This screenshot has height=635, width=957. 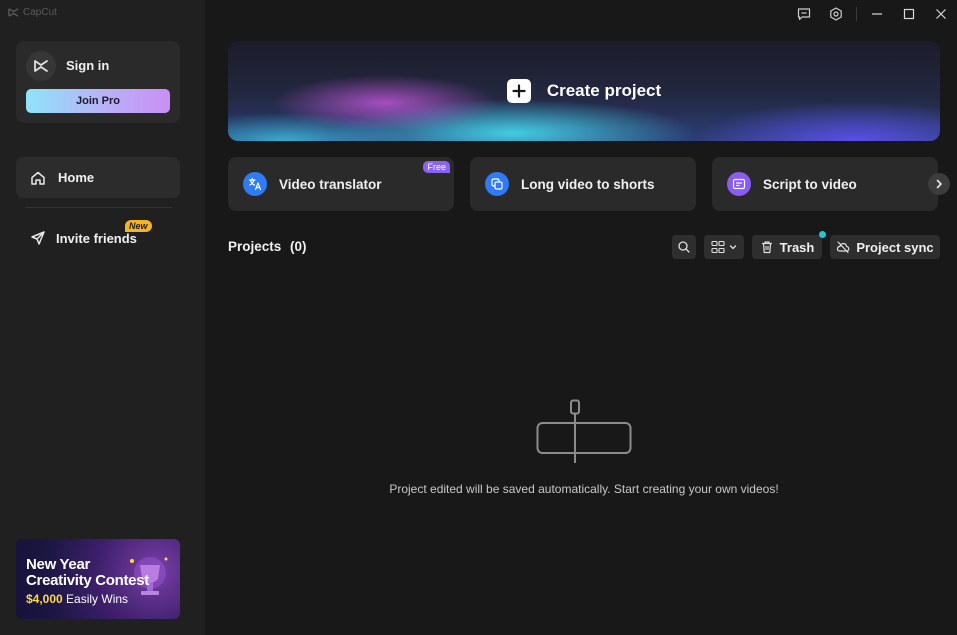 I want to click on translate-icon-badge, so click(x=255, y=184).